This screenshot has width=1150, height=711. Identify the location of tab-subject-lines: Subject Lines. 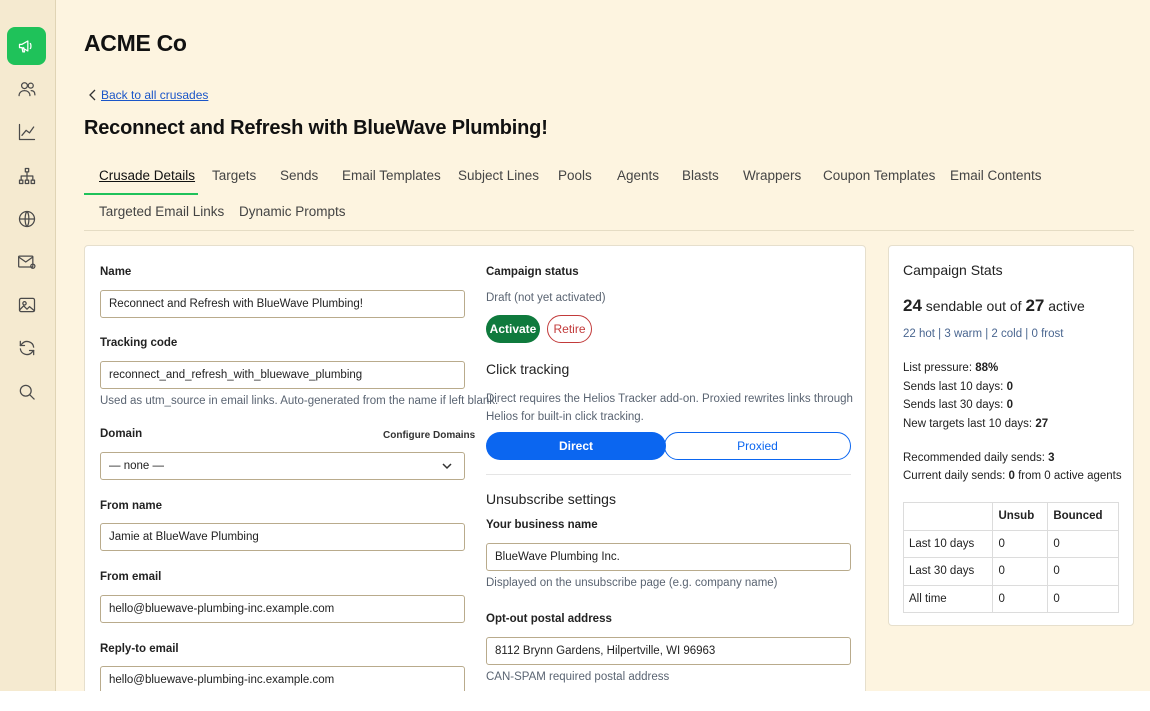
(498, 175).